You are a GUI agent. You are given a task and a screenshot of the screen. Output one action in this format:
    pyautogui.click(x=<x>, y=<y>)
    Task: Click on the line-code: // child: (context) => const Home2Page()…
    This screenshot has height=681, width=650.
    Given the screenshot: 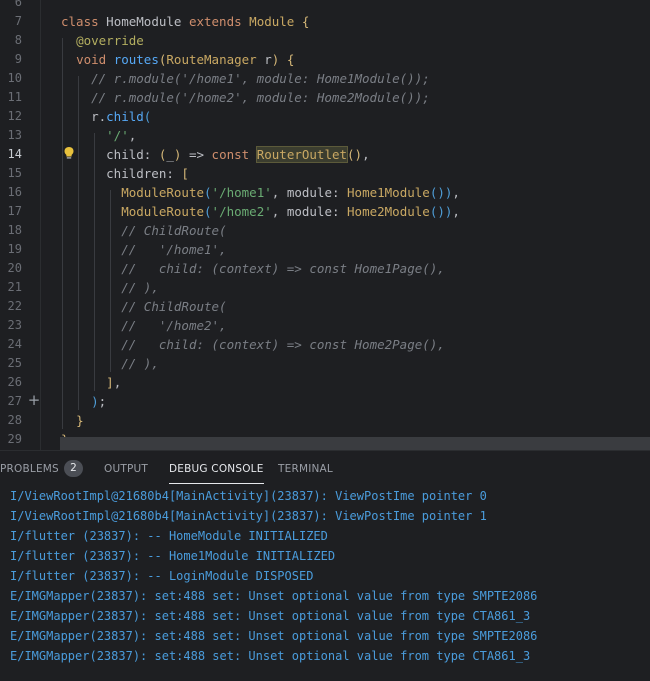 What is the action you would take?
    pyautogui.click(x=283, y=344)
    